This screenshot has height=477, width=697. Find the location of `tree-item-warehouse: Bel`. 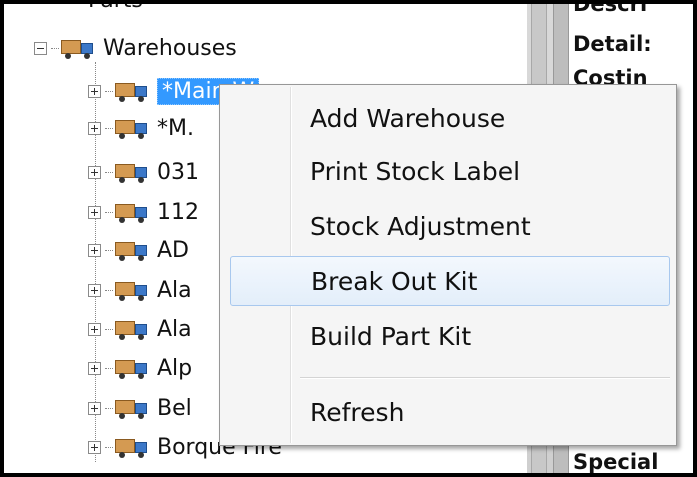

tree-item-warehouse: Bel is located at coordinates (140, 408).